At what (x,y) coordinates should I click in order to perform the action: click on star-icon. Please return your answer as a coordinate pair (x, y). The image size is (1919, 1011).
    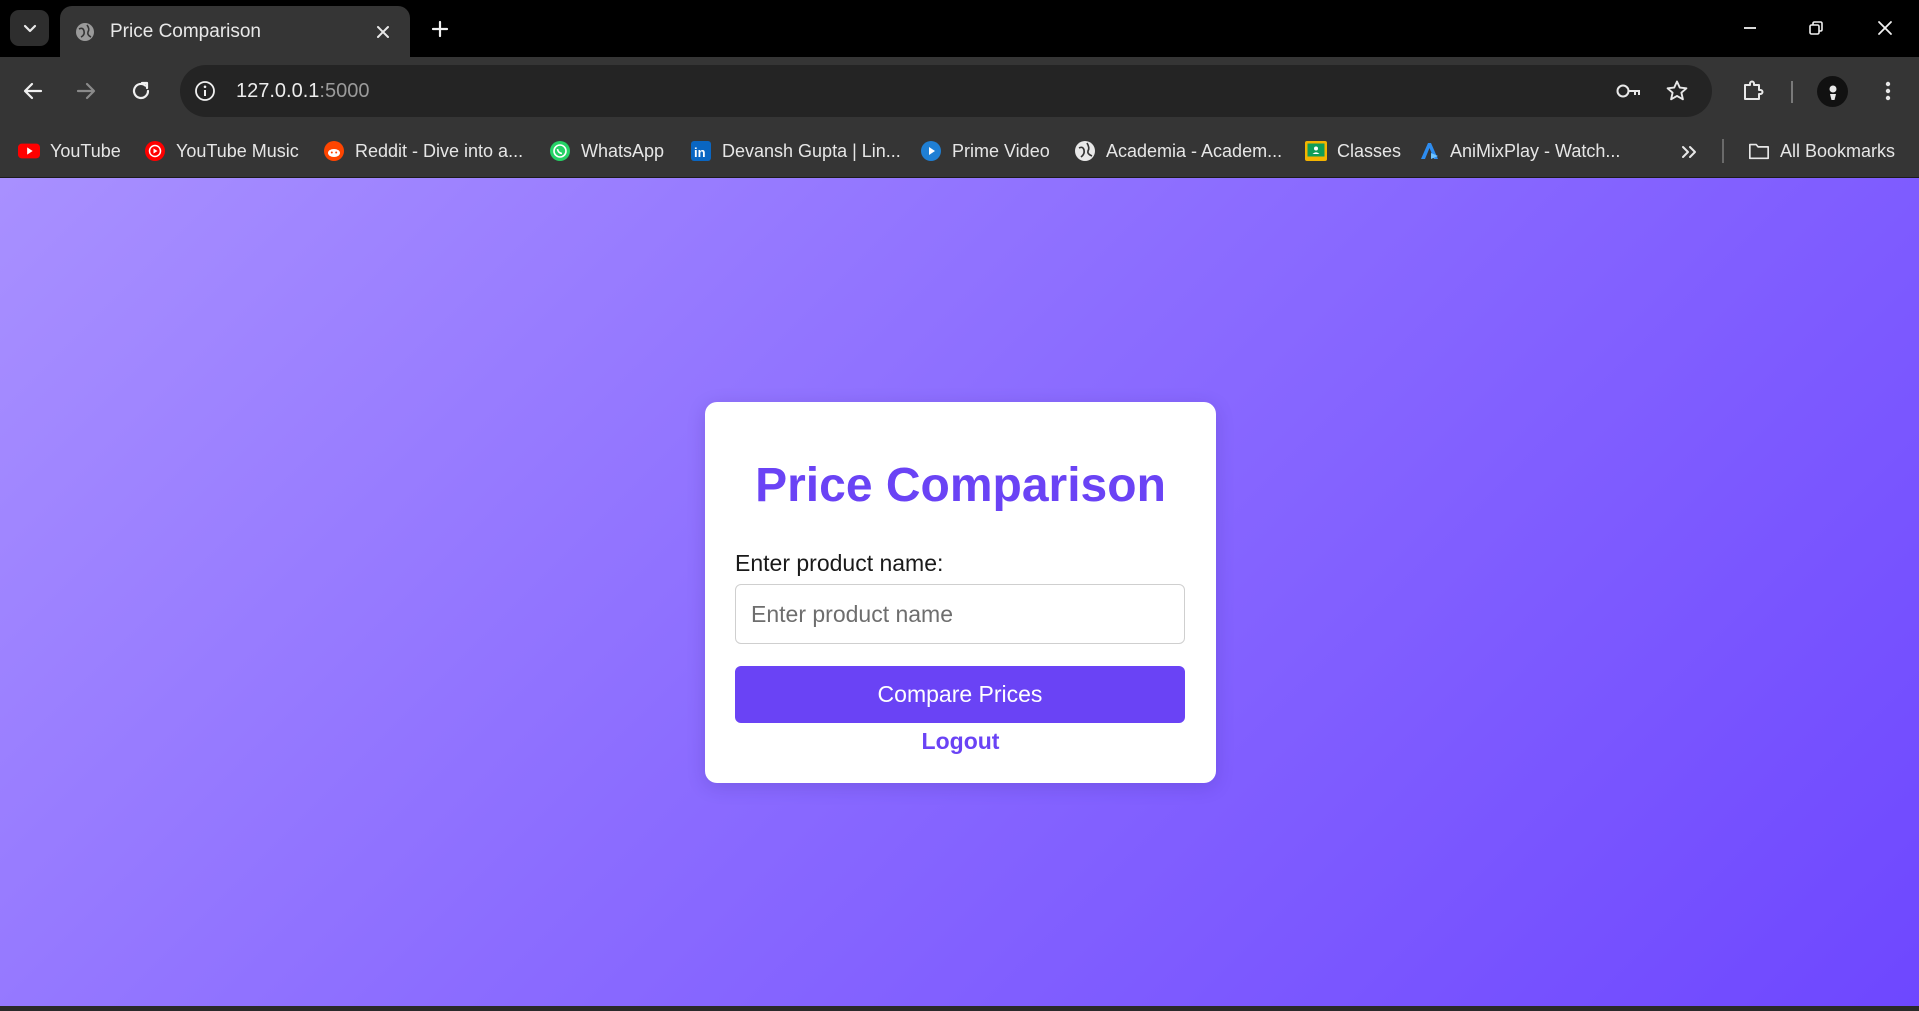
    Looking at the image, I should click on (1677, 90).